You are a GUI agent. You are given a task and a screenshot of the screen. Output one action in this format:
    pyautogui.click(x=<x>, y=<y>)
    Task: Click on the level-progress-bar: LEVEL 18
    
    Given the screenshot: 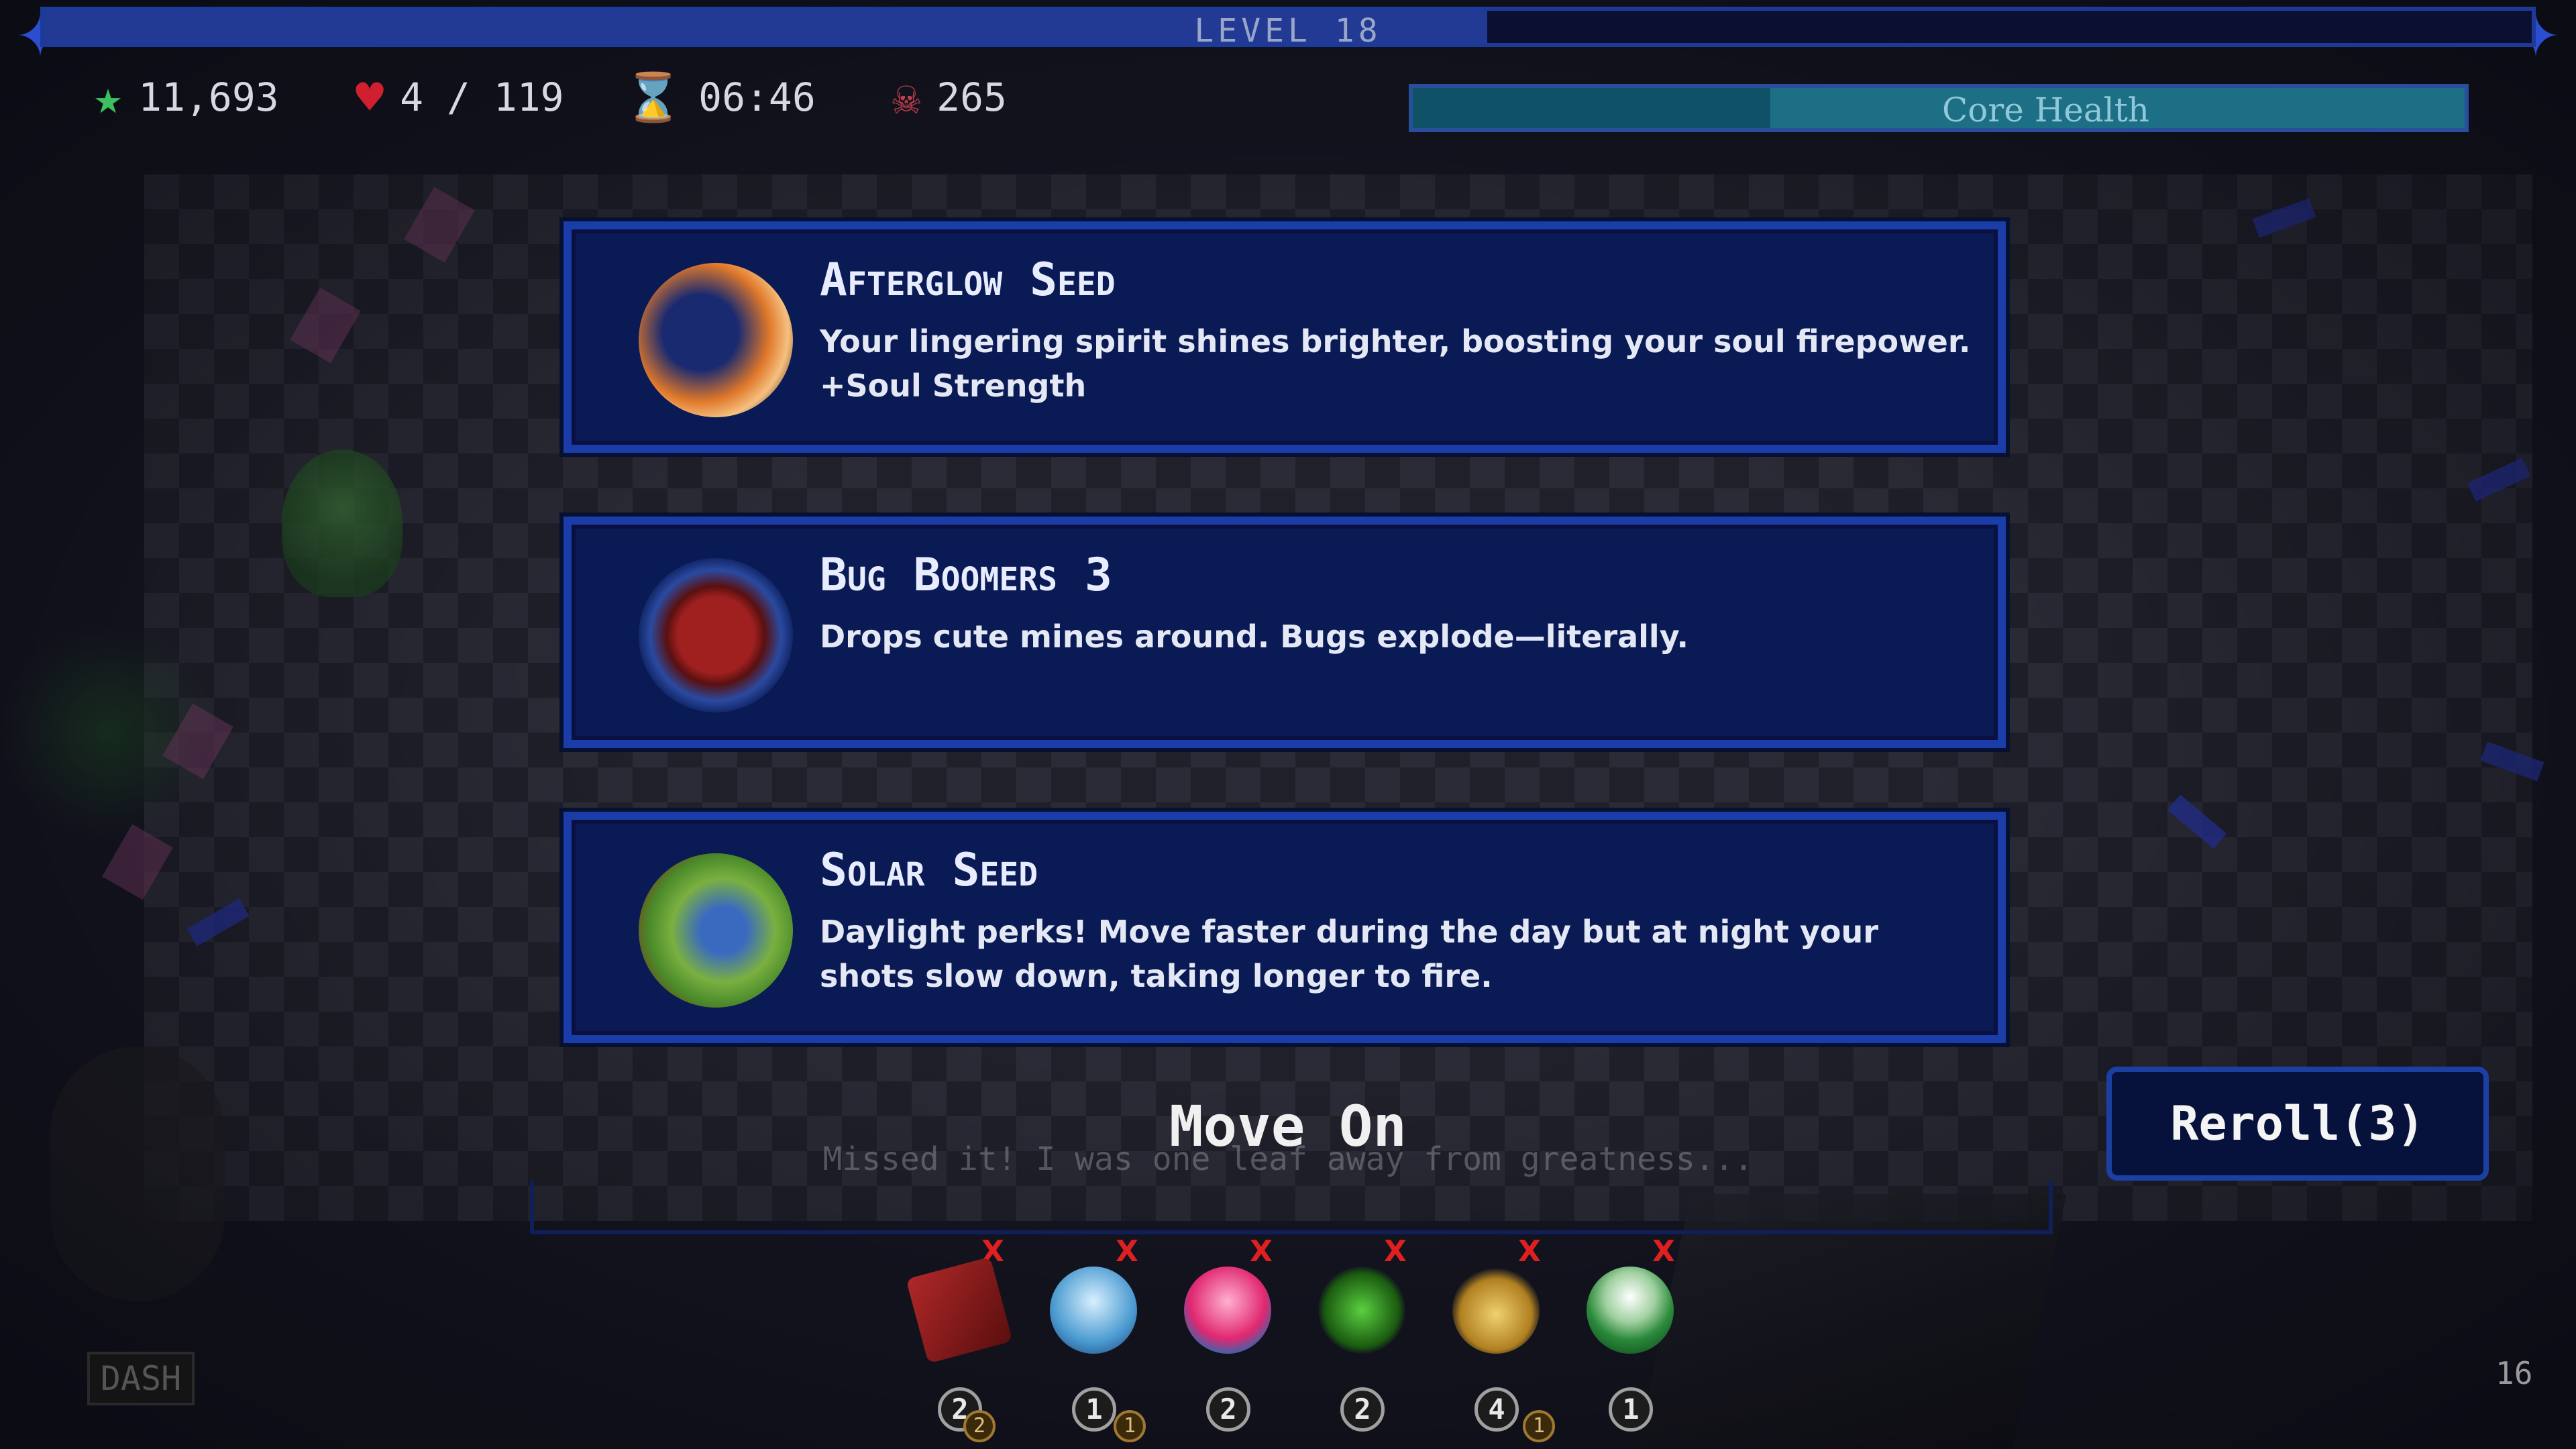 What is the action you would take?
    pyautogui.click(x=1288, y=28)
    